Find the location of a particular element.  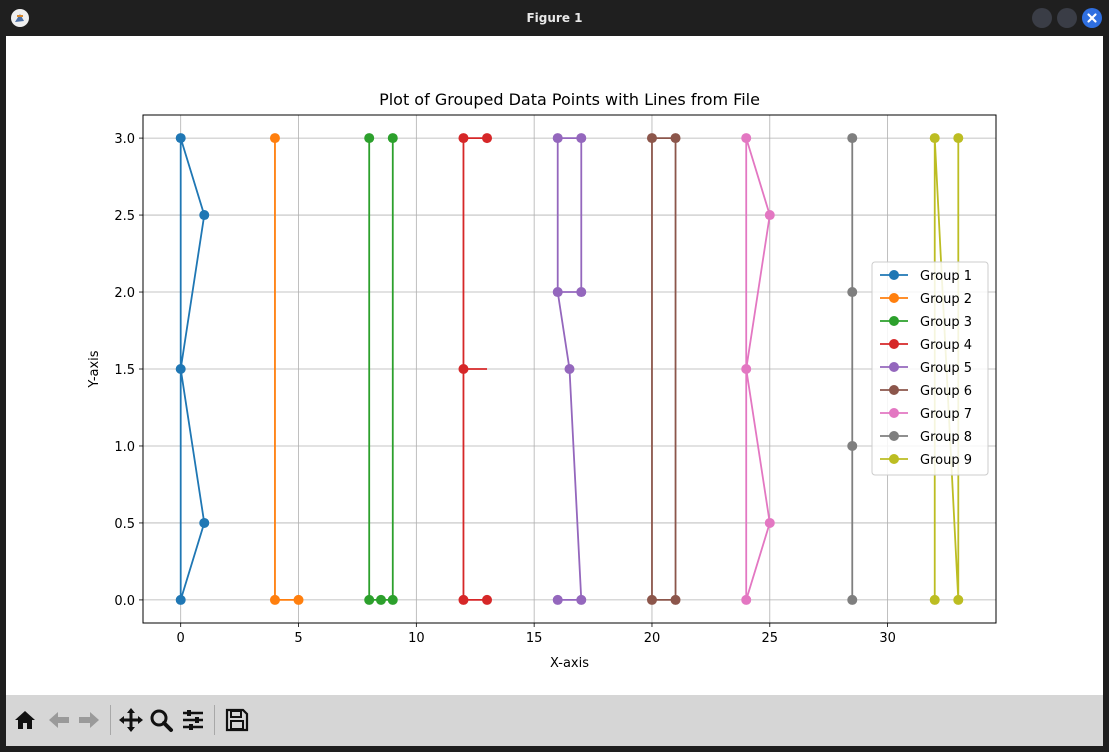

forward-icon is located at coordinates (89, 720).